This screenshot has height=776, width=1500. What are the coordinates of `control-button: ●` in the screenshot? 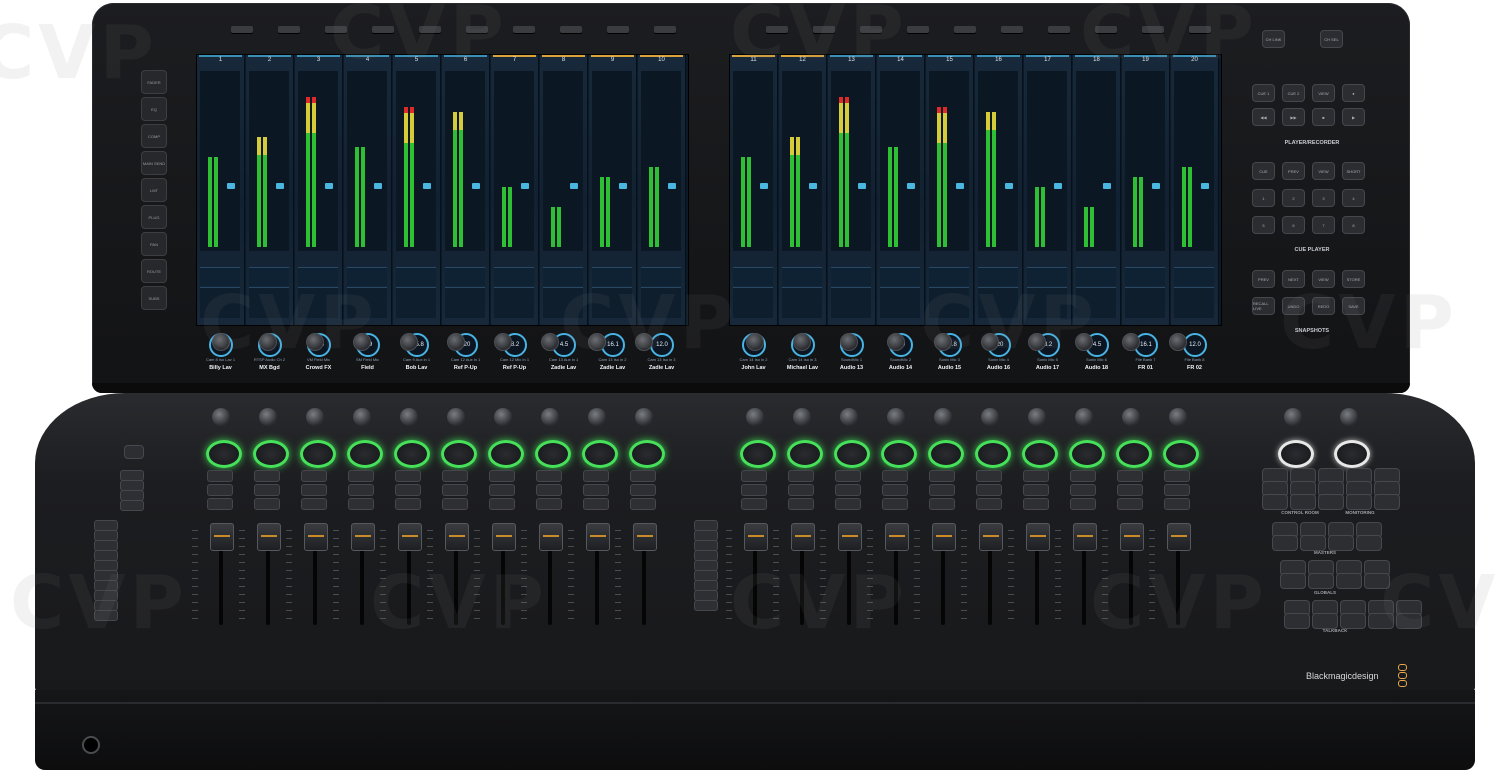 It's located at (1353, 93).